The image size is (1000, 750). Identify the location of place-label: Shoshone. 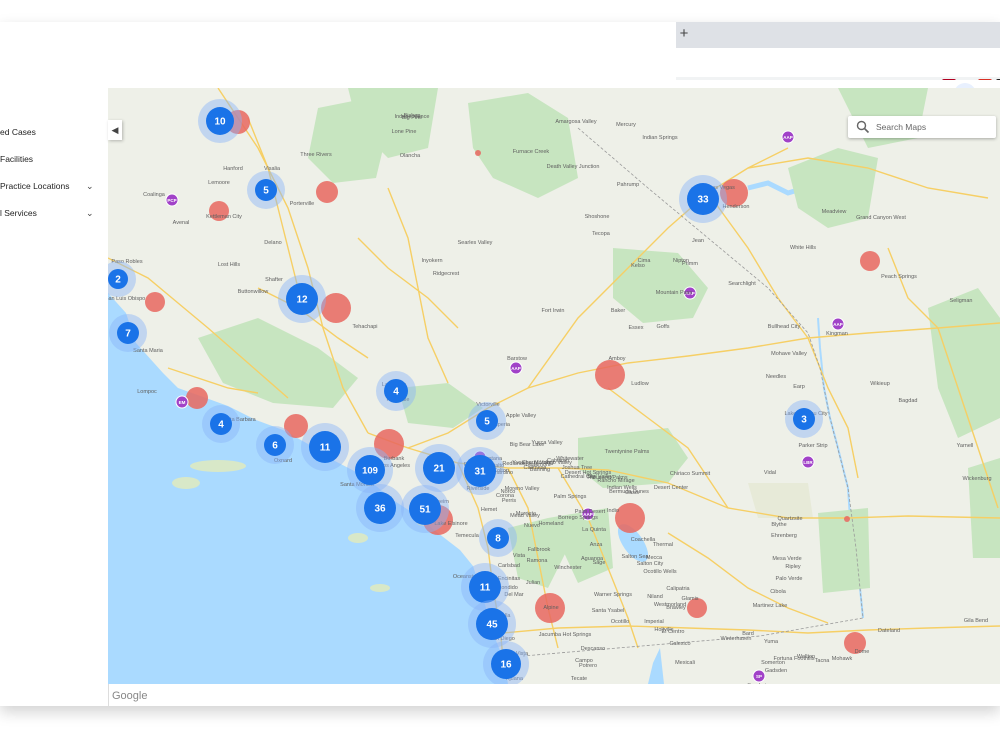
(597, 217).